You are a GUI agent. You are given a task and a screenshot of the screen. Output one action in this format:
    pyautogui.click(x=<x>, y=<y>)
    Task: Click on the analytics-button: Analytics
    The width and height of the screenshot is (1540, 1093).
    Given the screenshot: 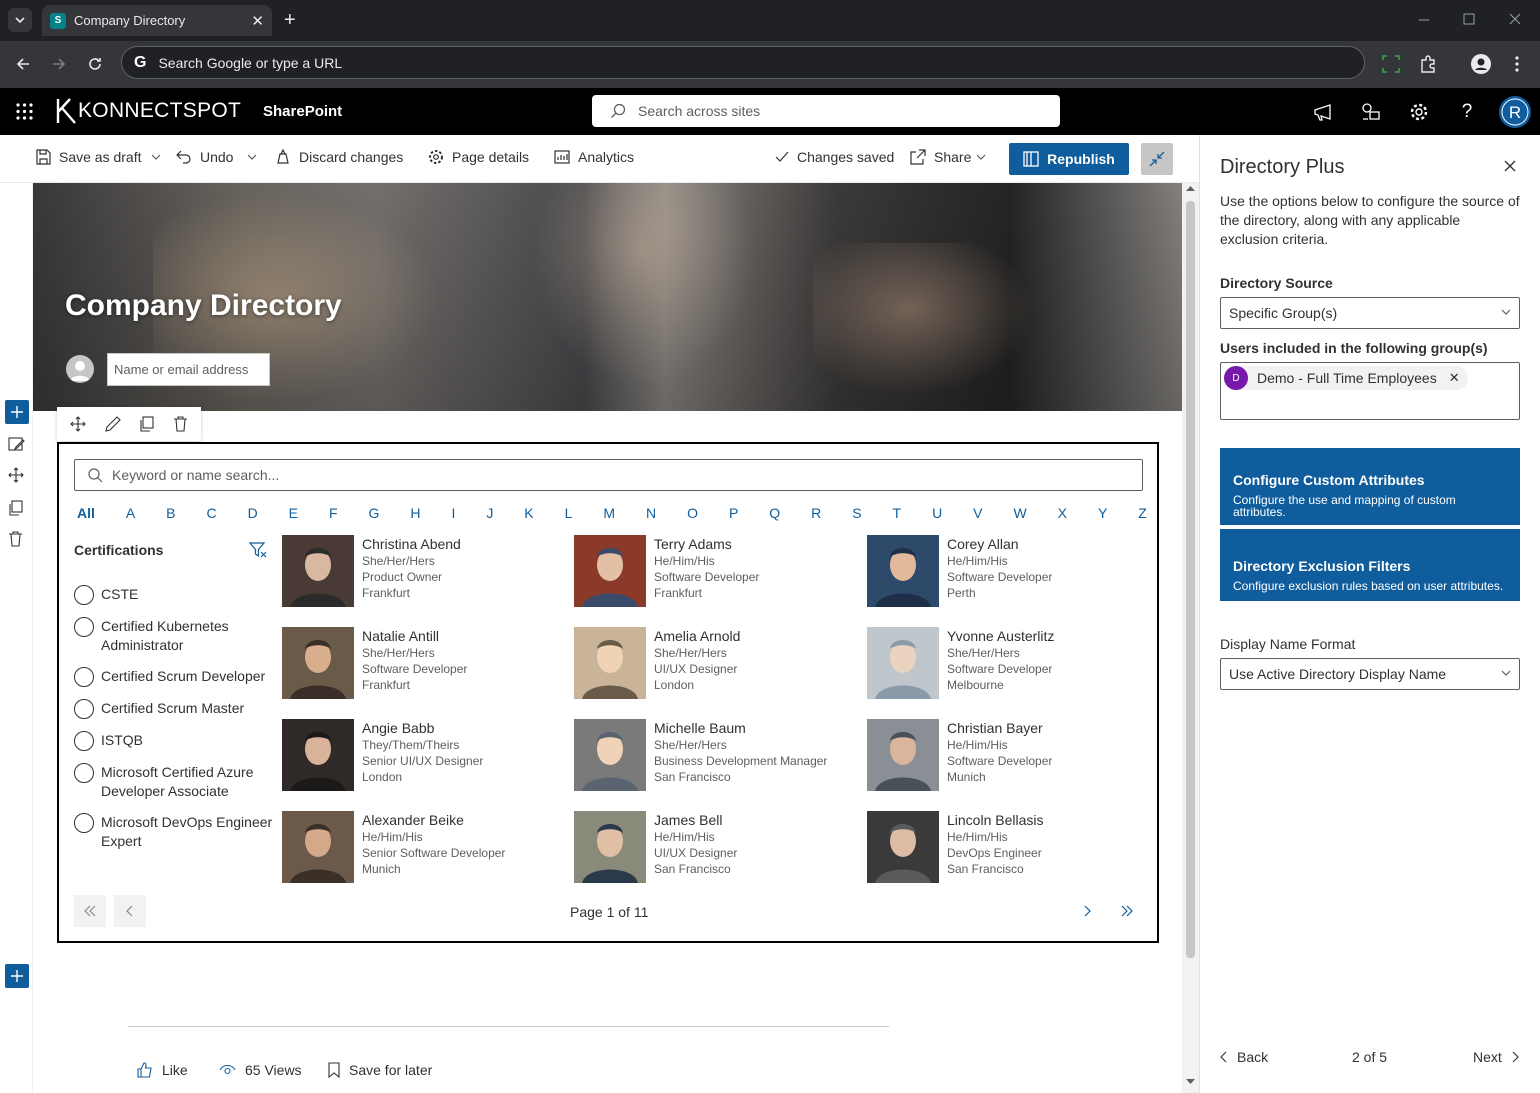 What is the action you would take?
    pyautogui.click(x=594, y=157)
    